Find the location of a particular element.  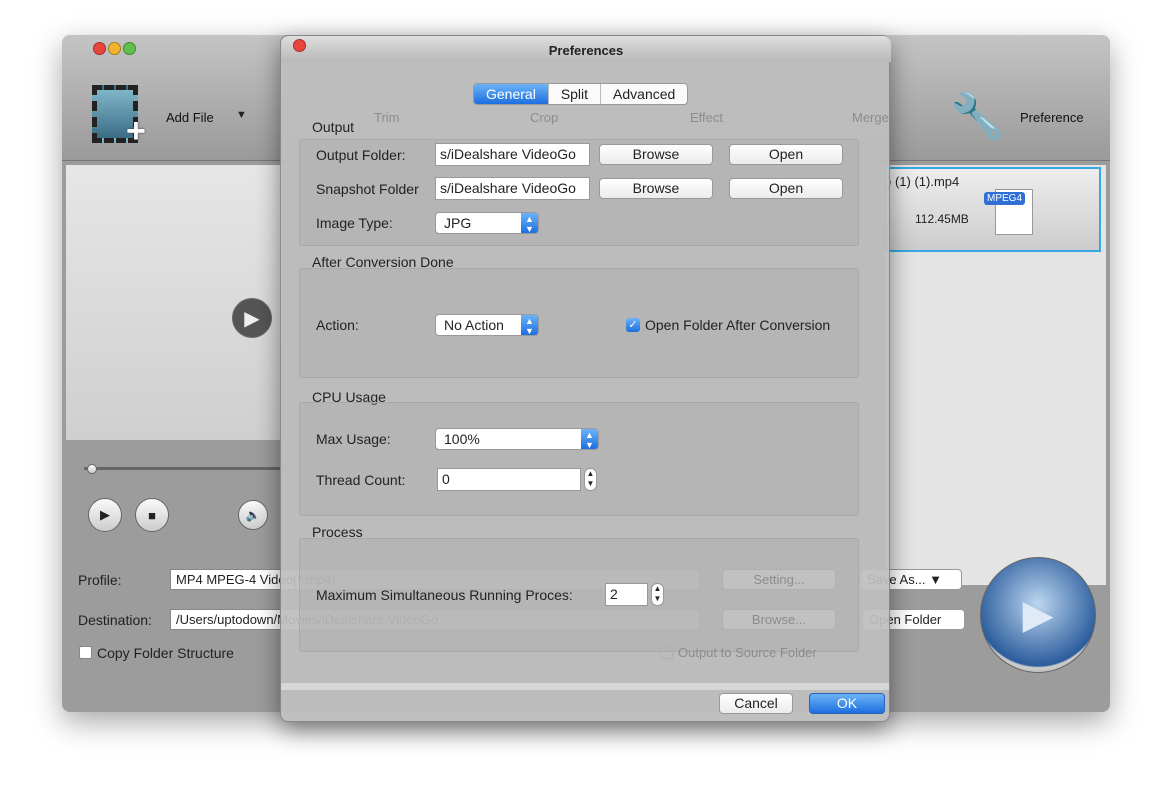

tab-bar: General Split Advanced is located at coordinates (581, 94).